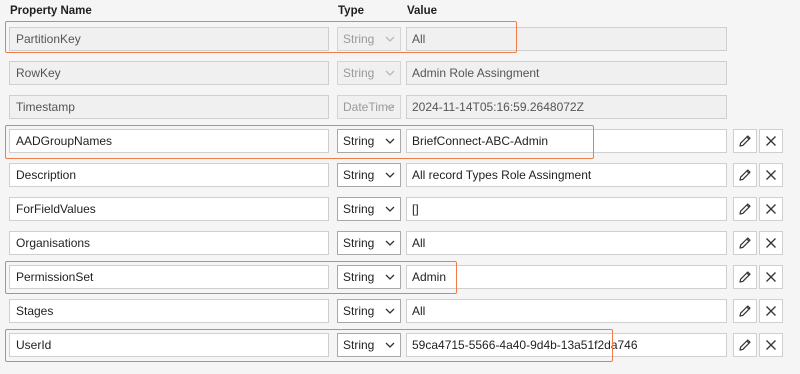 The width and height of the screenshot is (800, 374). I want to click on property-row: PartitionKey String All, so click(400, 39).